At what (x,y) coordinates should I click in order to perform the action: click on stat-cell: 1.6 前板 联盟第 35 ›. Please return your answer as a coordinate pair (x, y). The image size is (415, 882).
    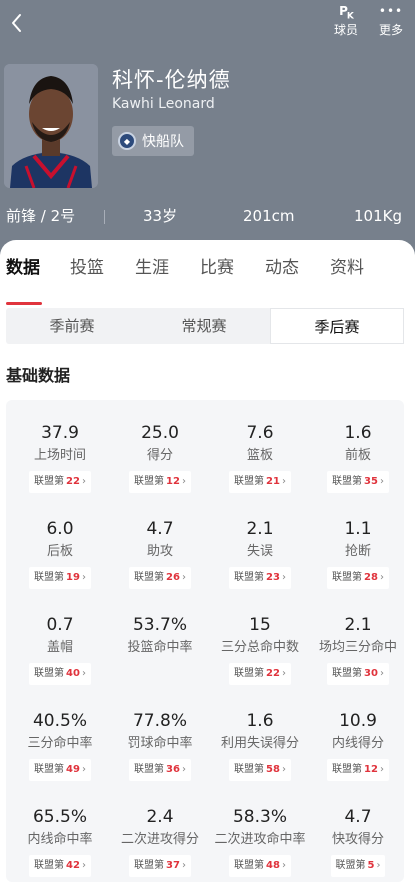
    Looking at the image, I should click on (358, 457).